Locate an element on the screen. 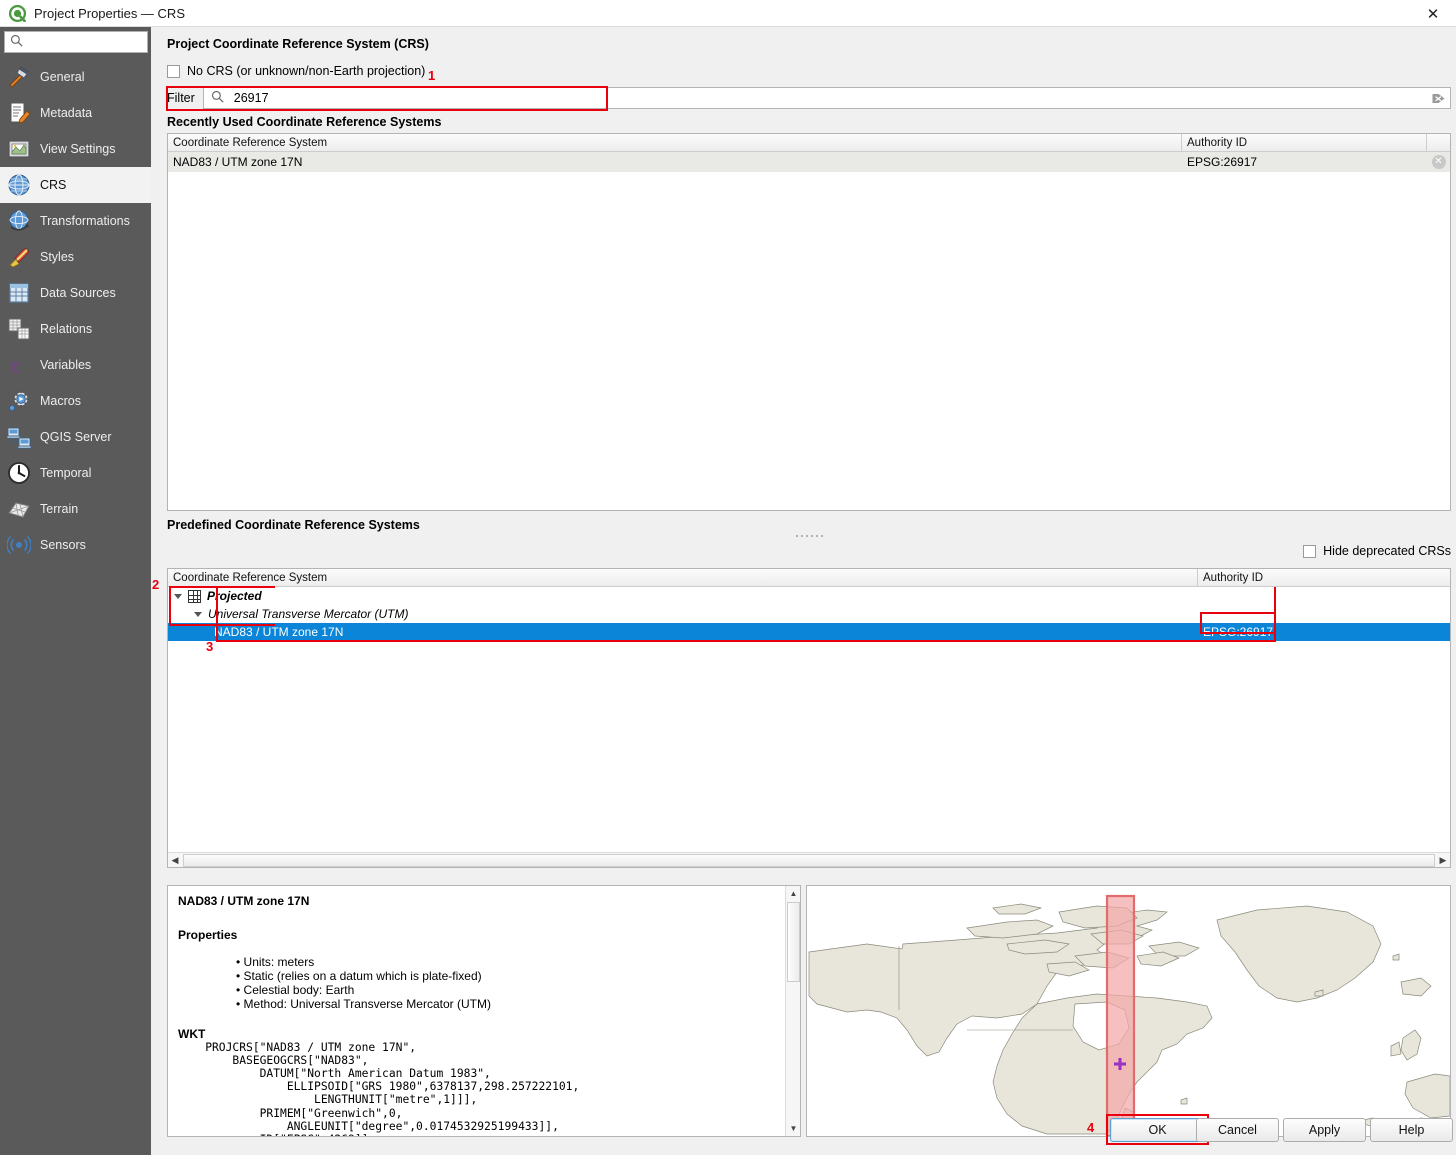 This screenshot has width=1456, height=1155. scroll-right-icon: ▶ is located at coordinates (1443, 860).